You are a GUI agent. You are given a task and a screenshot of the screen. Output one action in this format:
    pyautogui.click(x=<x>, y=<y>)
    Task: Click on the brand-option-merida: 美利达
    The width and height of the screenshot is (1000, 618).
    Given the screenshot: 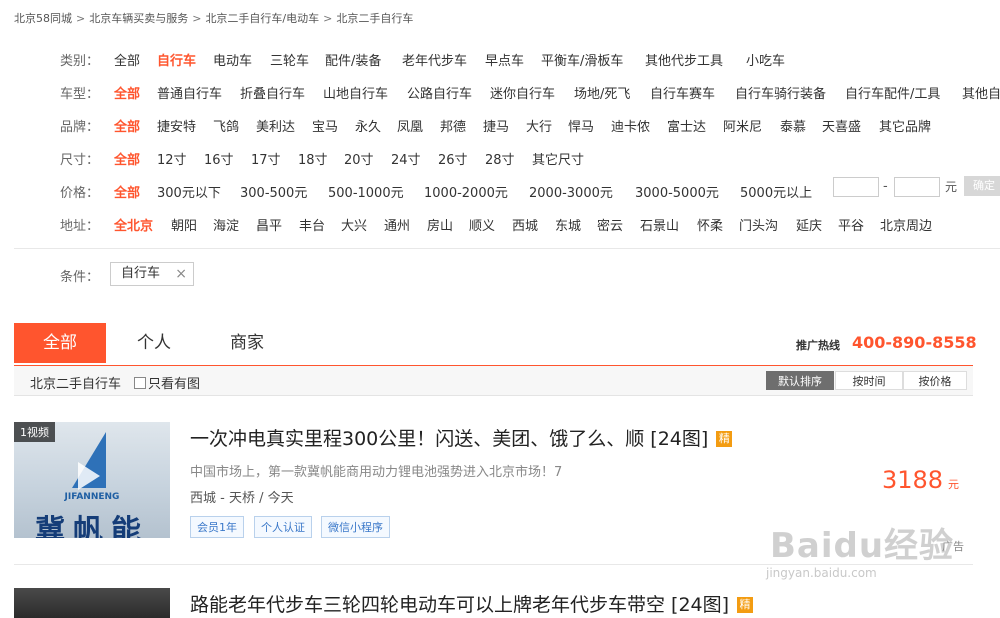 What is the action you would take?
    pyautogui.click(x=275, y=125)
    